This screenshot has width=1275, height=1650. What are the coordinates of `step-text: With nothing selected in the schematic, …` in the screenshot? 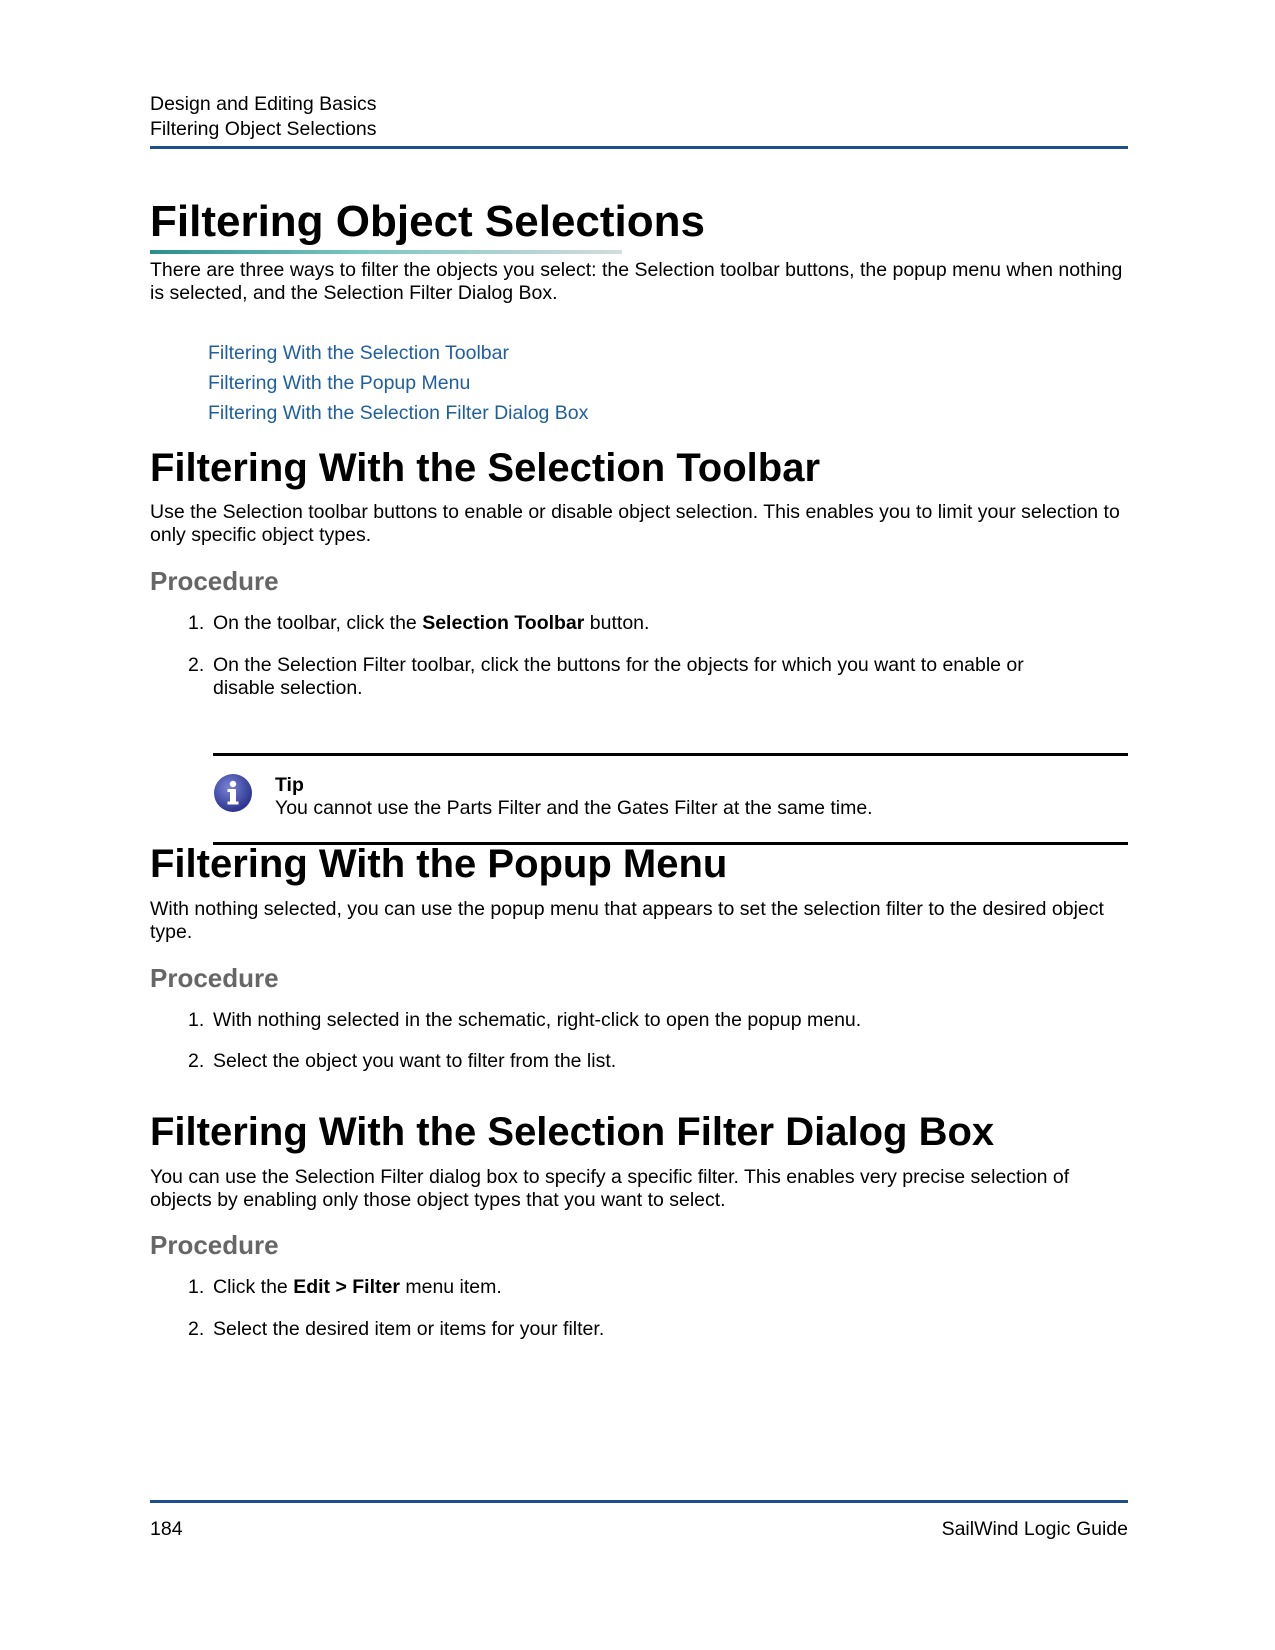 It's located at (537, 1020).